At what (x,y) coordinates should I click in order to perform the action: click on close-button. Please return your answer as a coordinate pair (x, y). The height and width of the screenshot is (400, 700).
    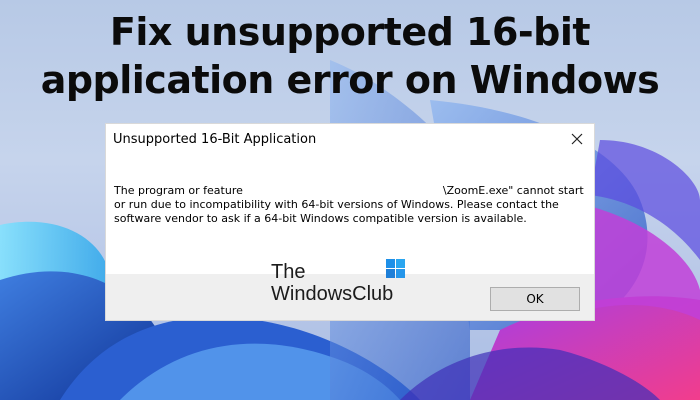
    Looking at the image, I should click on (577, 139).